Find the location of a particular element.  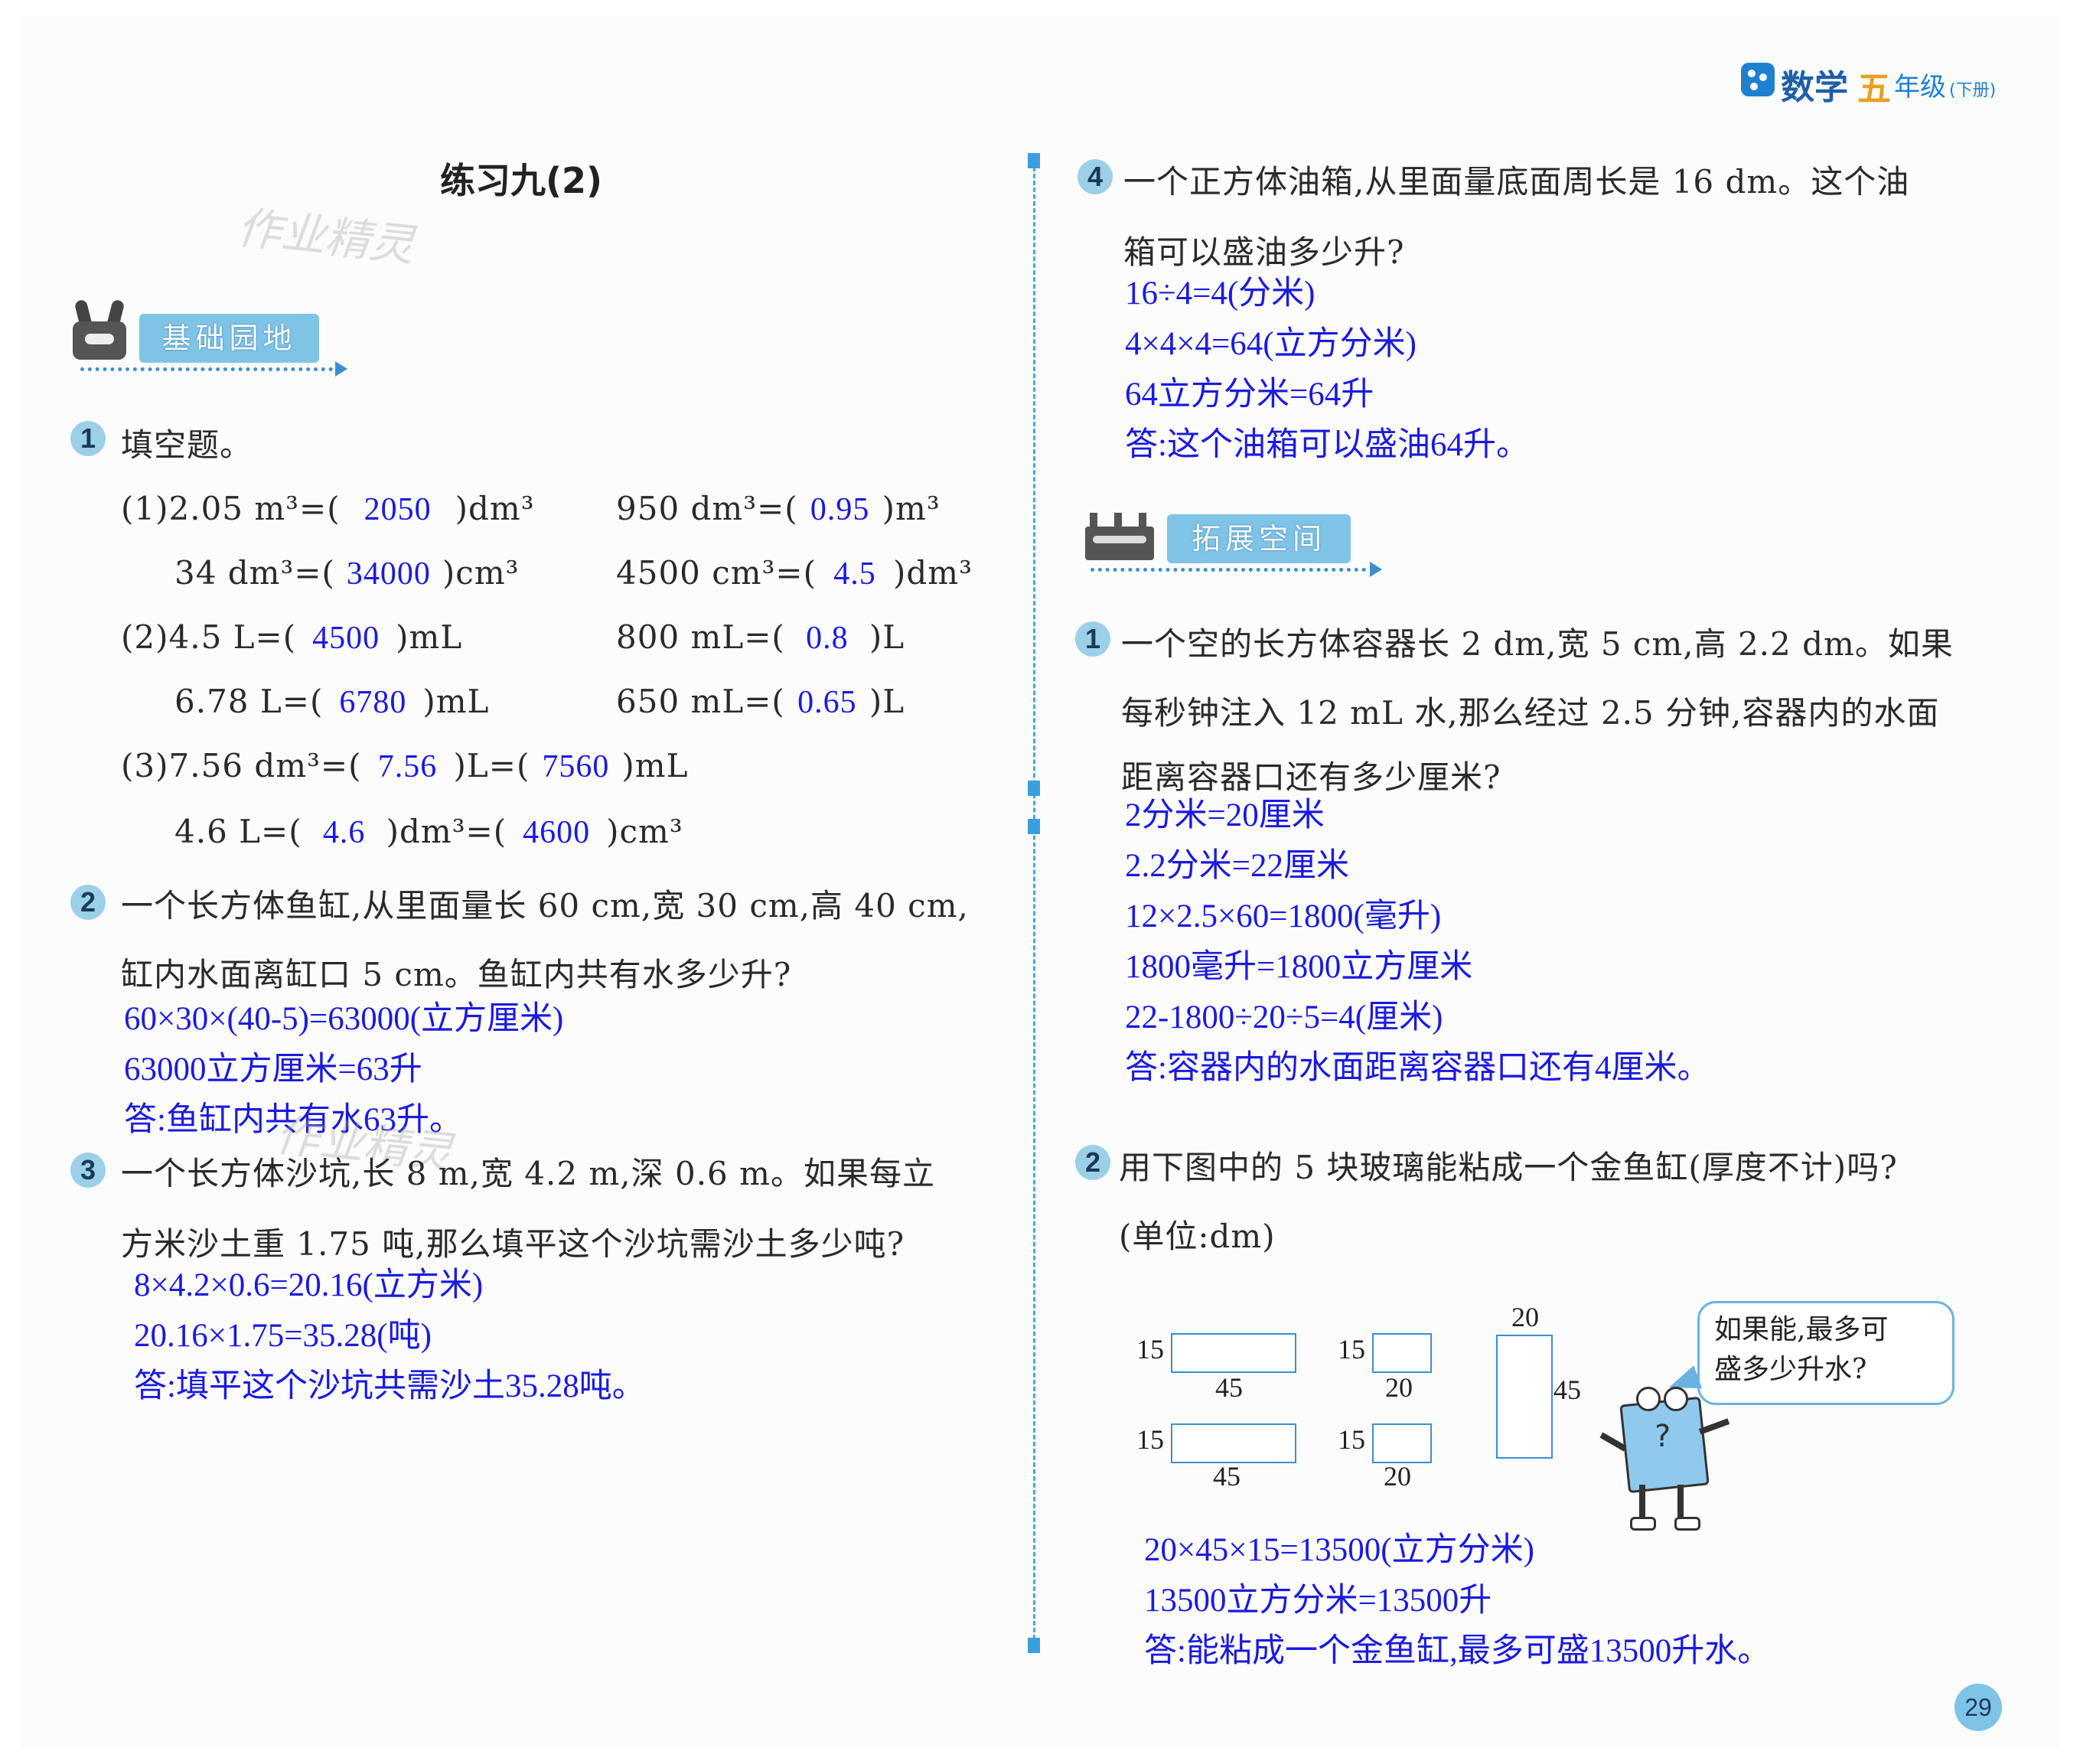

question-text: 一个长方体鱼缸,从里面量长 60 cm,宽 30 cm,高 40 cm, is located at coordinates (545, 905).